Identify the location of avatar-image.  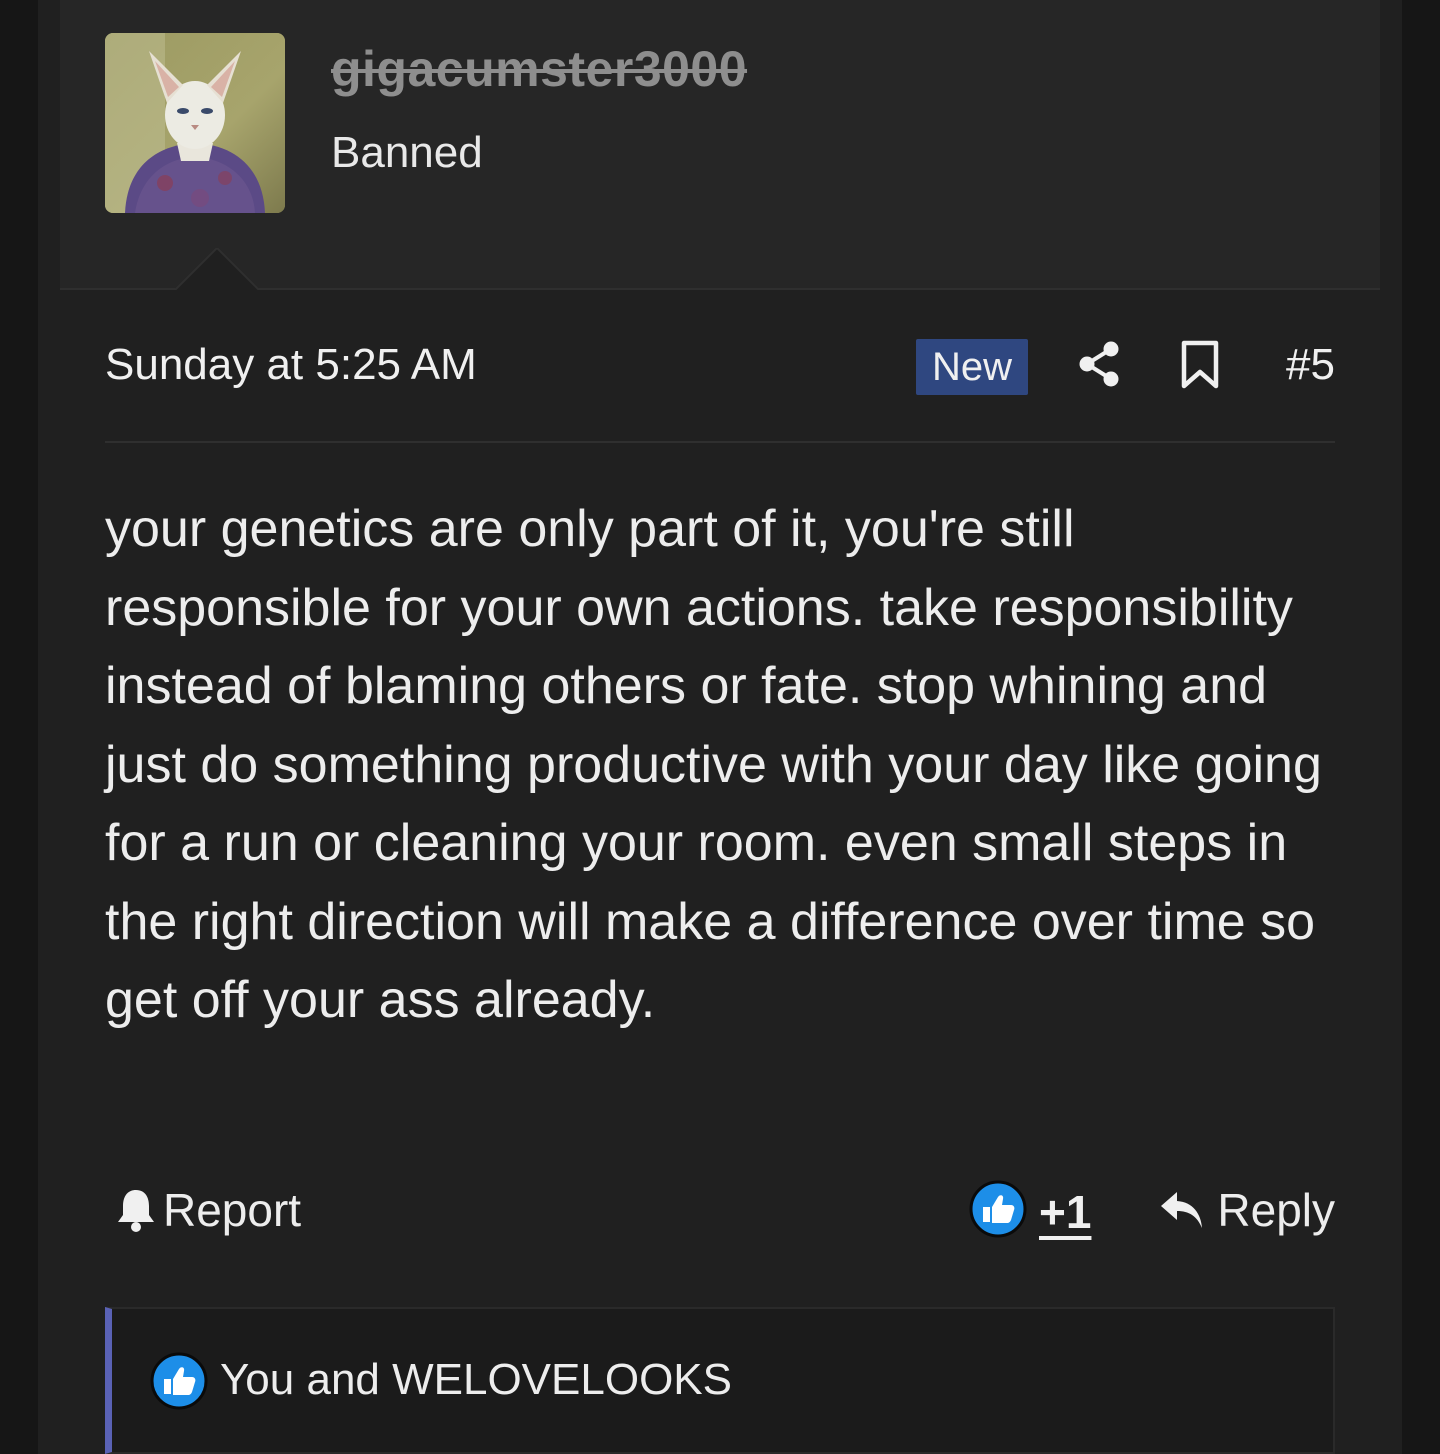
(195, 123).